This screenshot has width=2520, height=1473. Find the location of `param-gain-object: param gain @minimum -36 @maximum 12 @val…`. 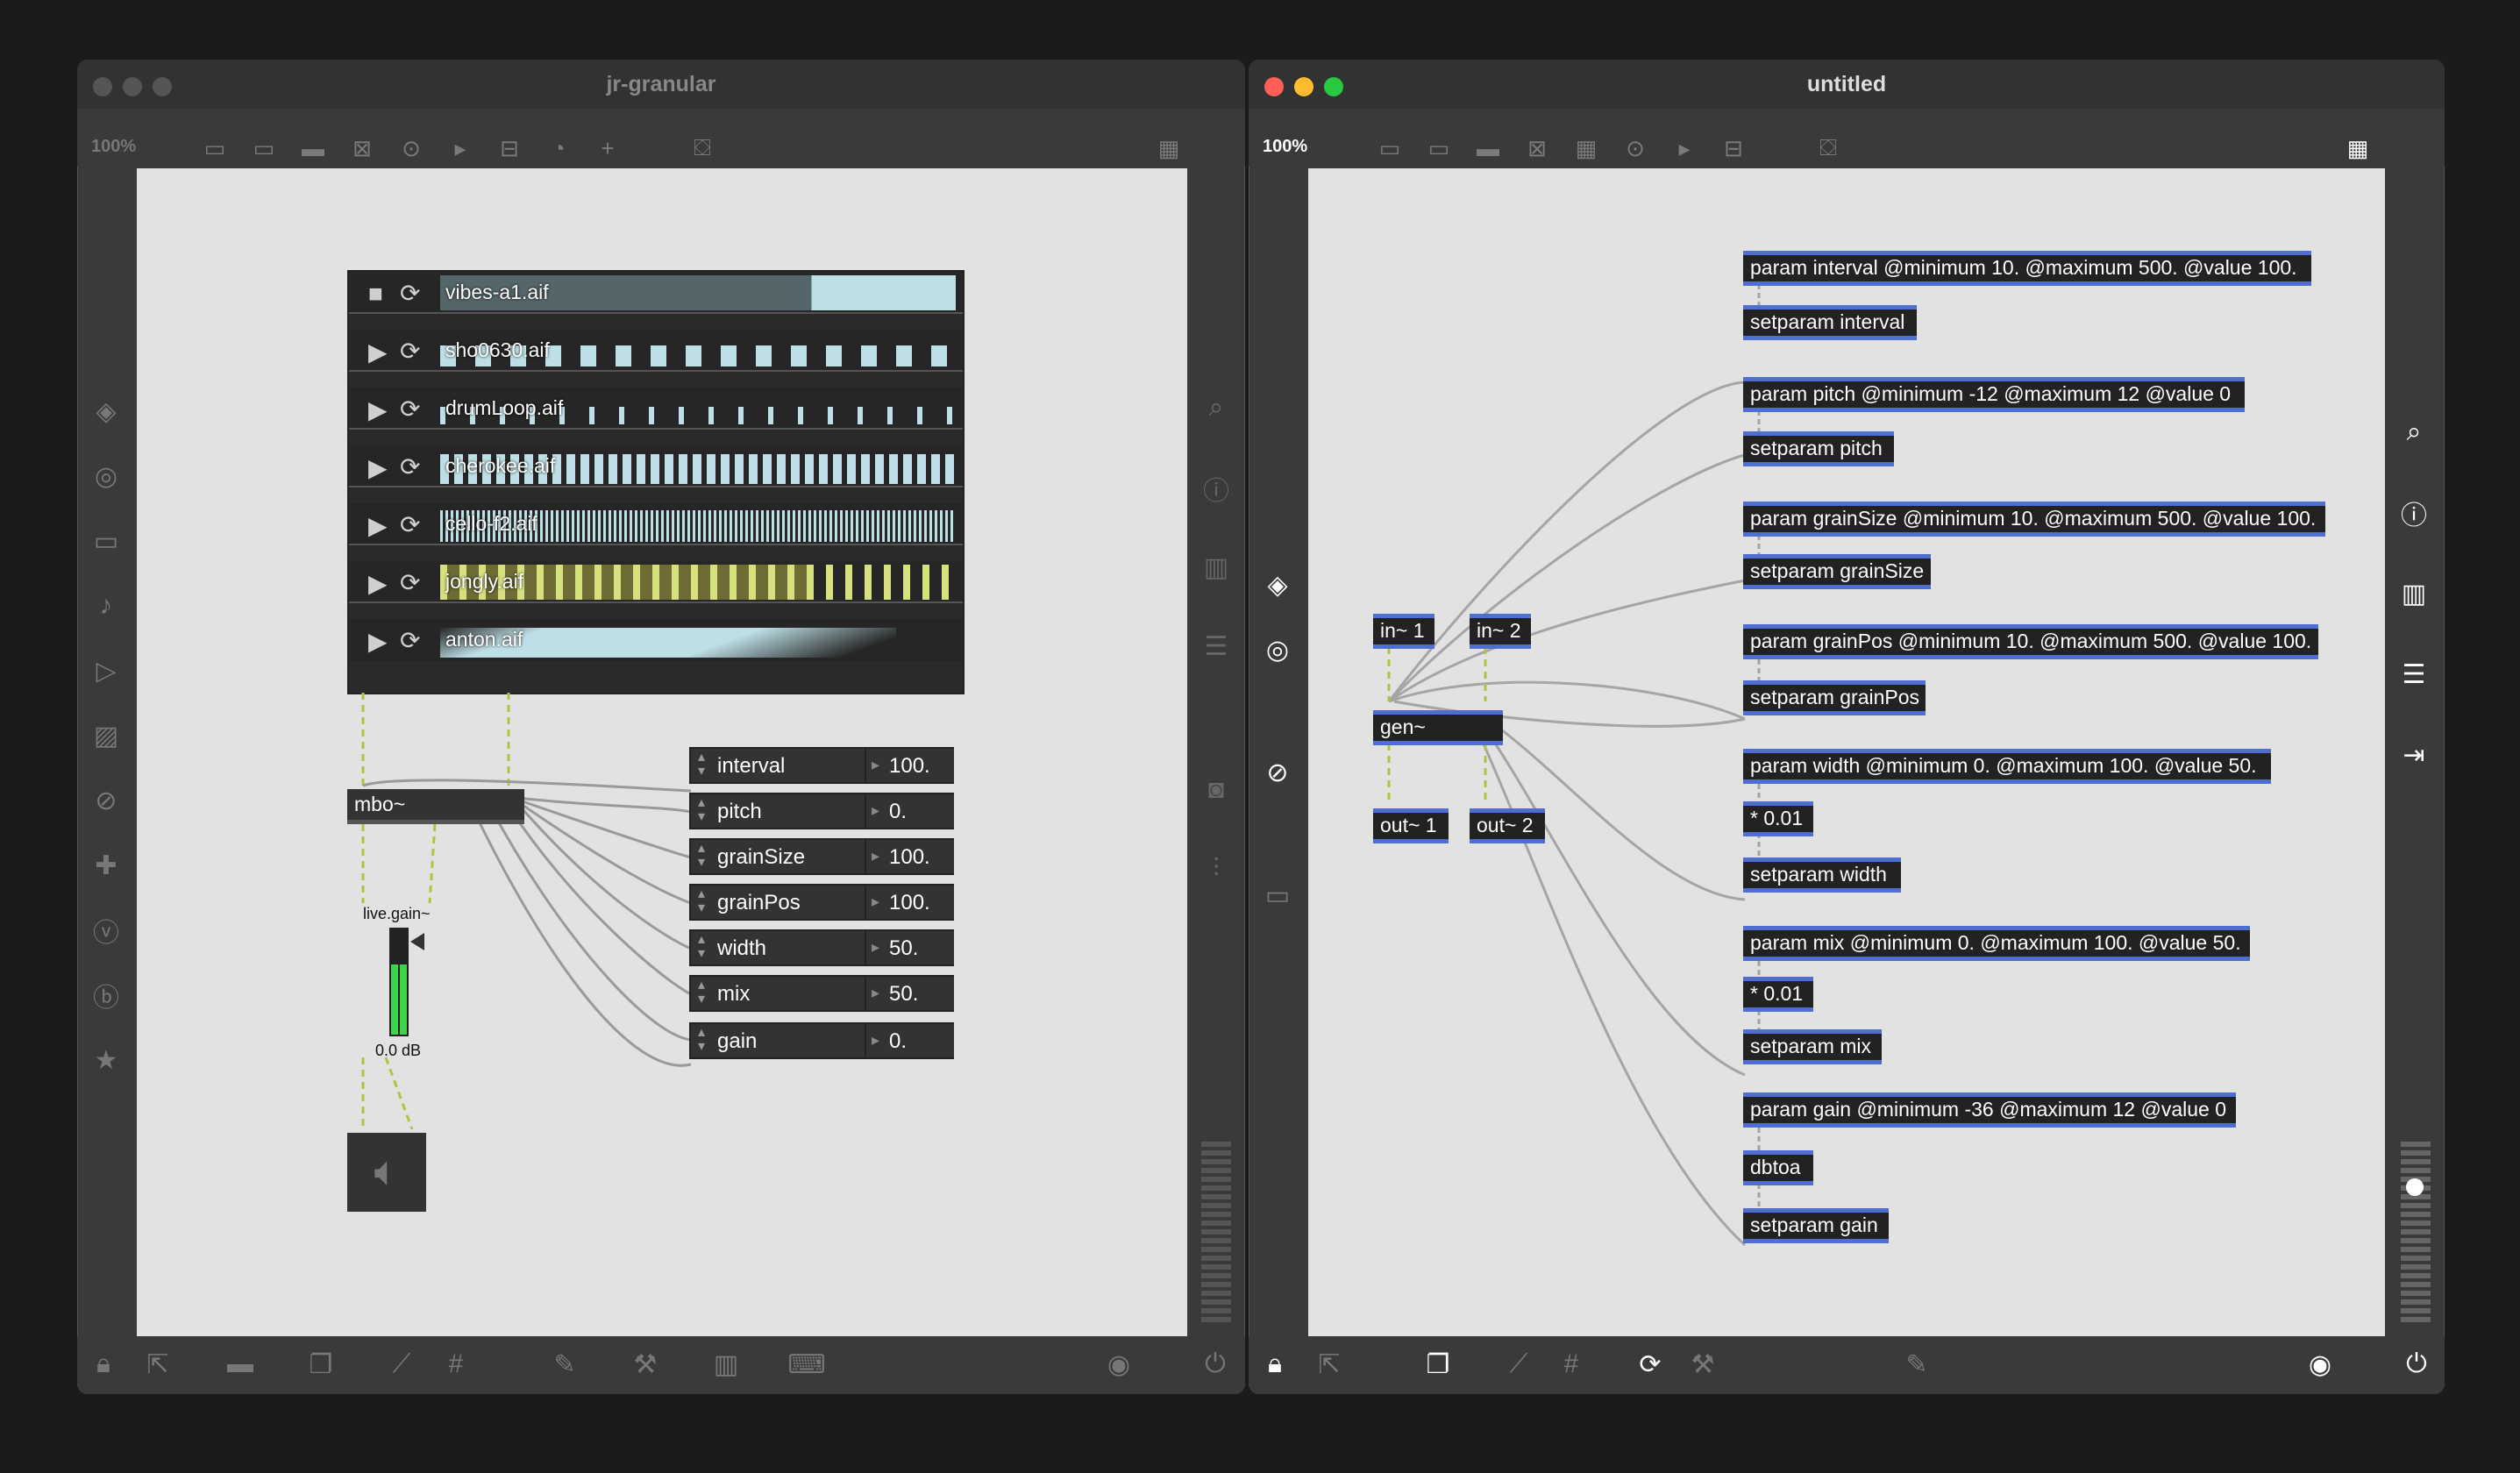

param-gain-object: param gain @minimum -36 @maximum 12 @val… is located at coordinates (1989, 1110).